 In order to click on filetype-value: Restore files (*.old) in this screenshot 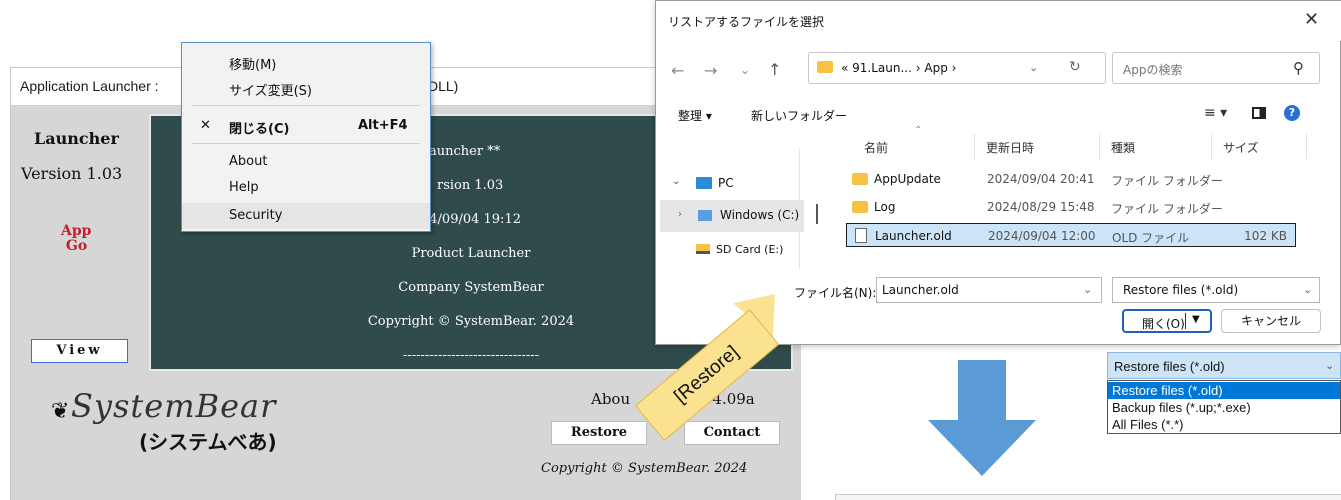, I will do `click(1181, 290)`.